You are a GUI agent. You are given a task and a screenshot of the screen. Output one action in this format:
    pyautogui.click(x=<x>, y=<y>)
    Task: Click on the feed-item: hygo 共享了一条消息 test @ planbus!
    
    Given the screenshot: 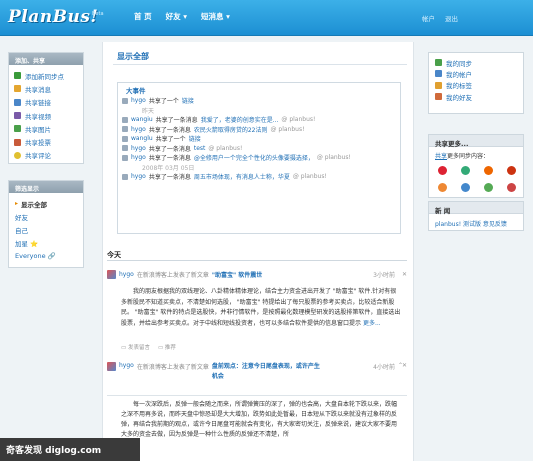 What is the action you would take?
    pyautogui.click(x=257, y=149)
    